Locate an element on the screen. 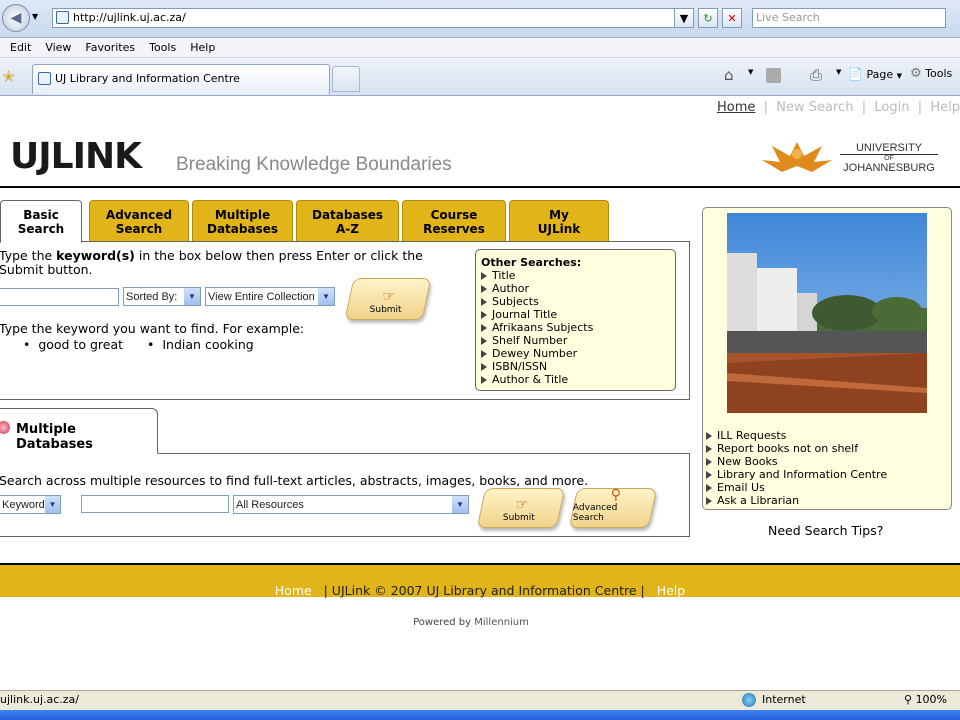 The height and width of the screenshot is (720, 960). sidebar-link-ill: ILL Requests is located at coordinates (796, 435).